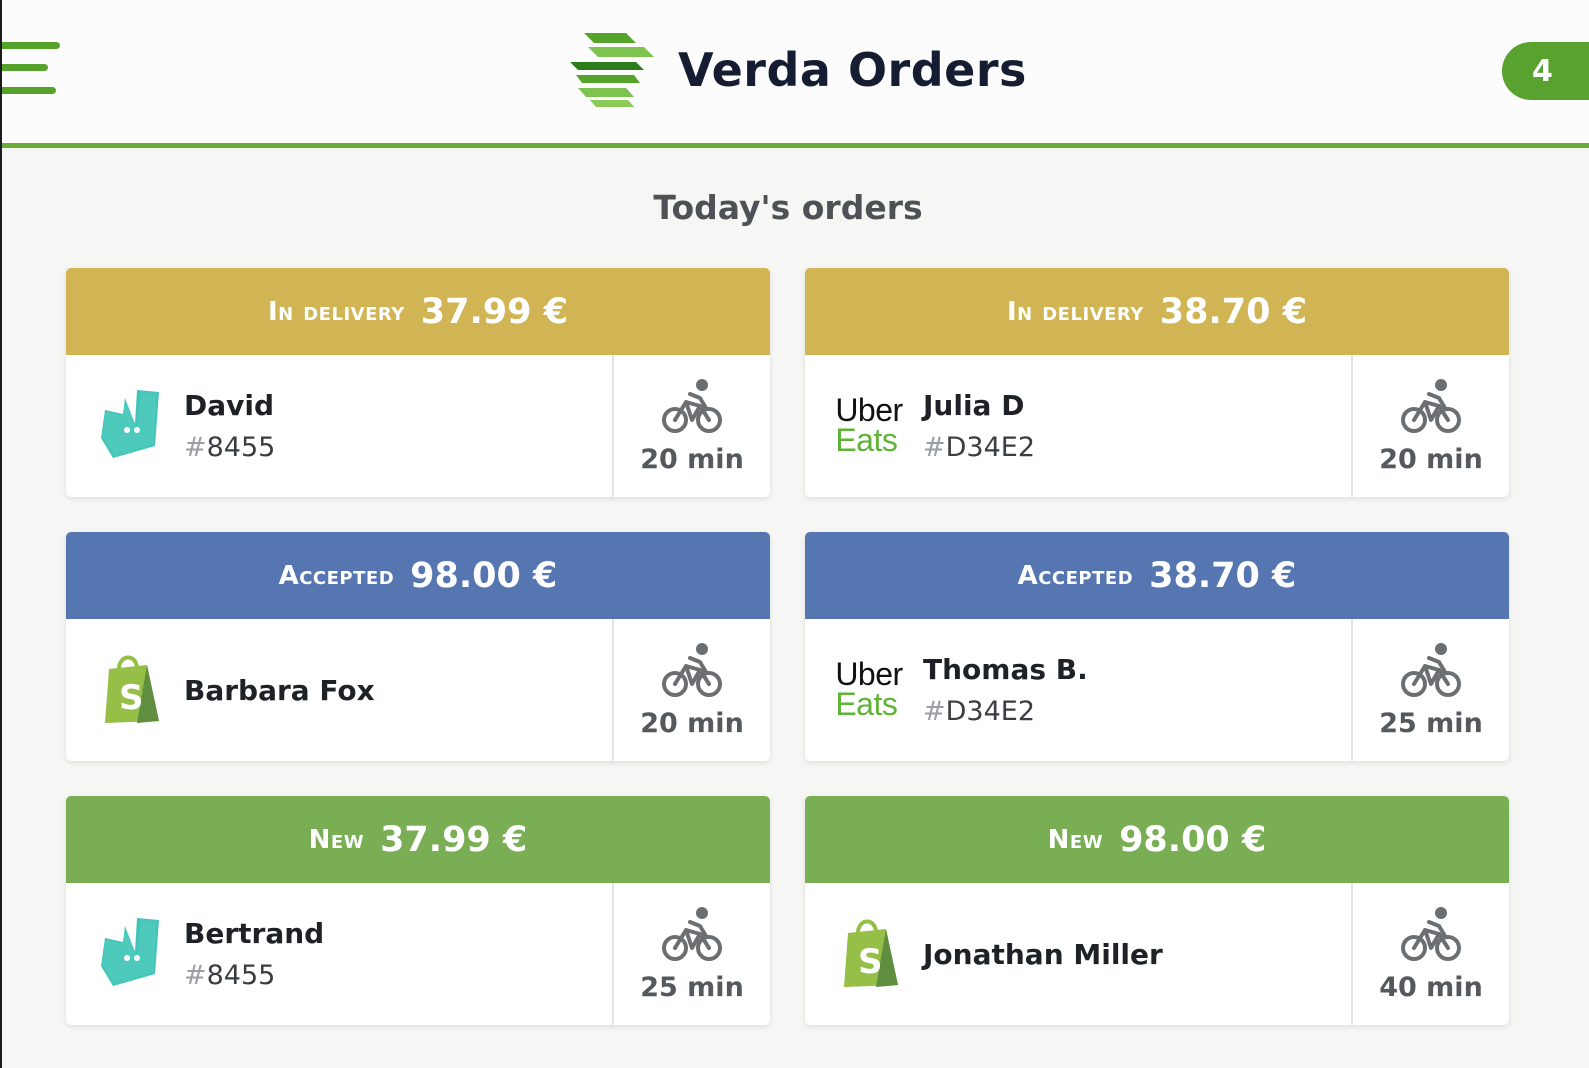  Describe the element at coordinates (418, 690) in the screenshot. I see `order-body: S Barbara Fox 20 min` at that location.